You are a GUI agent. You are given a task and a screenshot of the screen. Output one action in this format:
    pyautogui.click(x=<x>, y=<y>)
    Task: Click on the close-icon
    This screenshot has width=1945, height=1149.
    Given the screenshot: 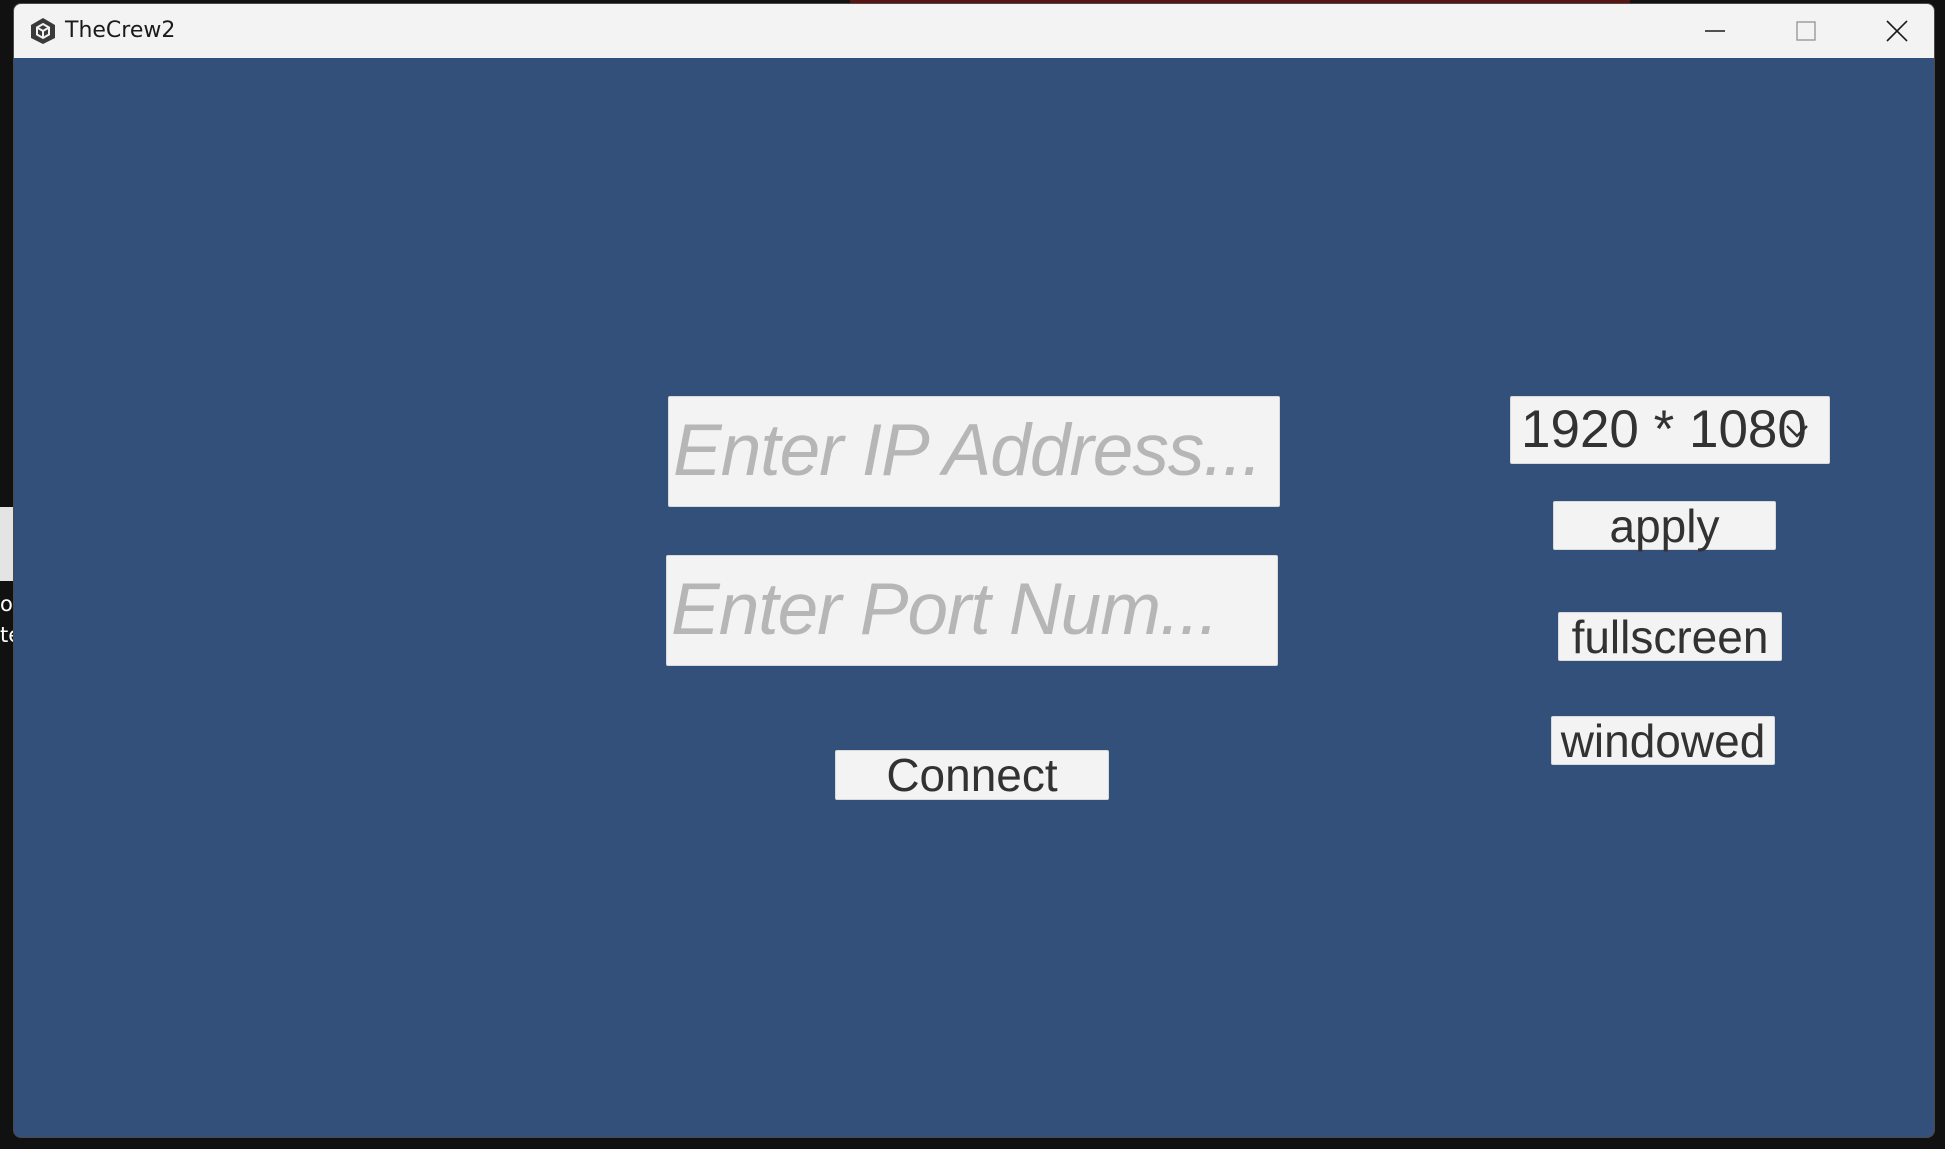 What is the action you would take?
    pyautogui.click(x=1897, y=31)
    